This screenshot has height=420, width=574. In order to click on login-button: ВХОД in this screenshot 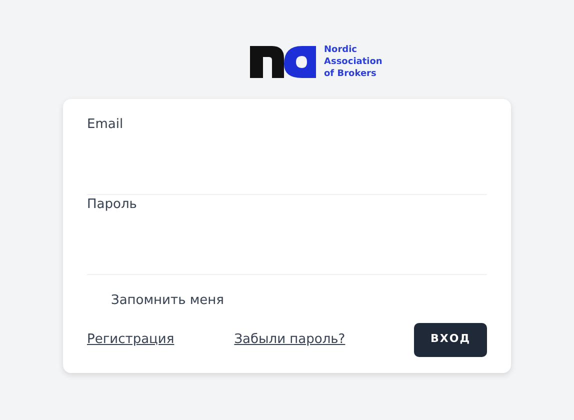, I will do `click(450, 339)`.